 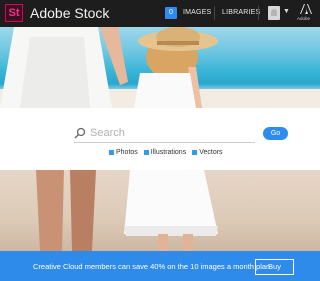 I want to click on stock-logo-icon: St, so click(x=14, y=13).